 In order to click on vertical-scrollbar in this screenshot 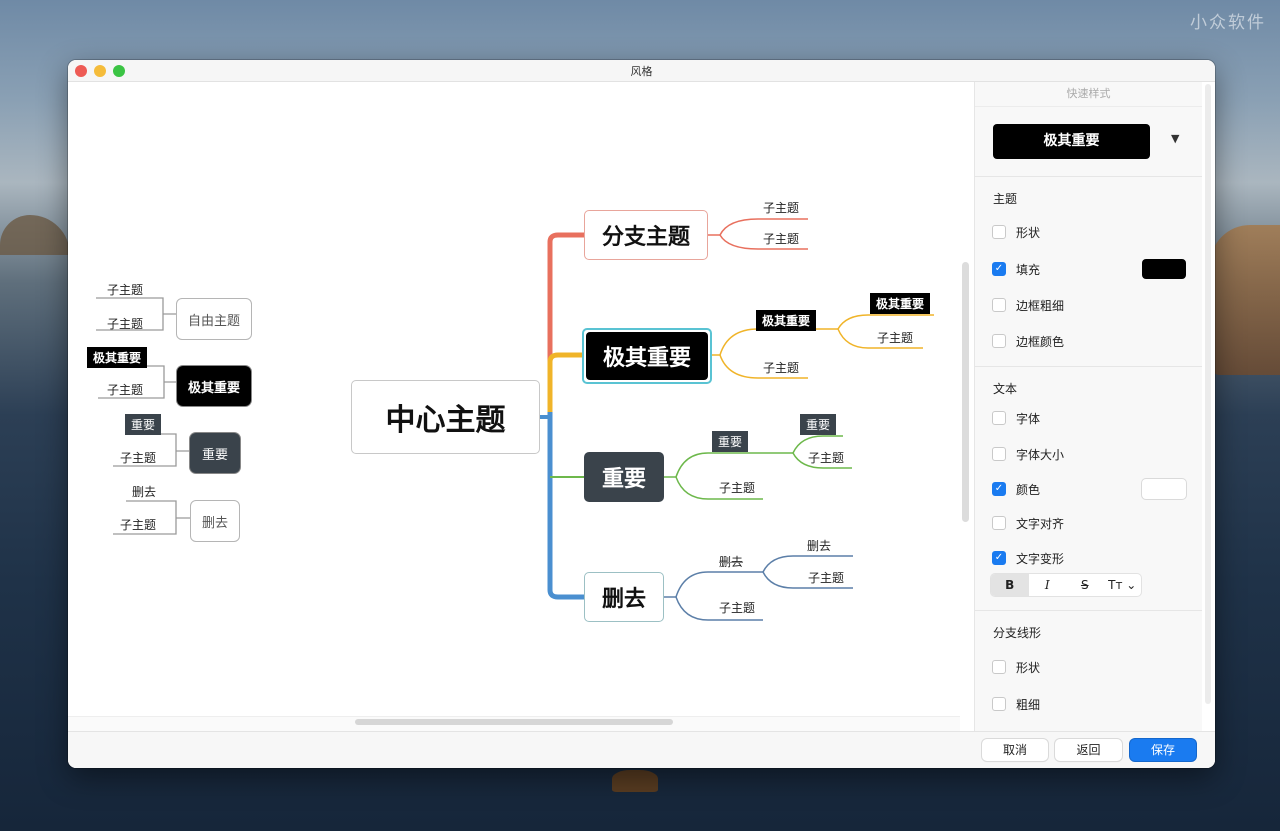, I will do `click(965, 392)`.